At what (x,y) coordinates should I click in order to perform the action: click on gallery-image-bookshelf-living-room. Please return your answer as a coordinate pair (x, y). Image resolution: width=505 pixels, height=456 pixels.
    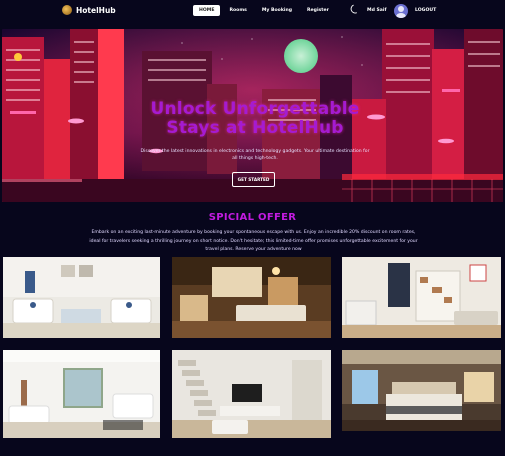
    Looking at the image, I should click on (421, 297).